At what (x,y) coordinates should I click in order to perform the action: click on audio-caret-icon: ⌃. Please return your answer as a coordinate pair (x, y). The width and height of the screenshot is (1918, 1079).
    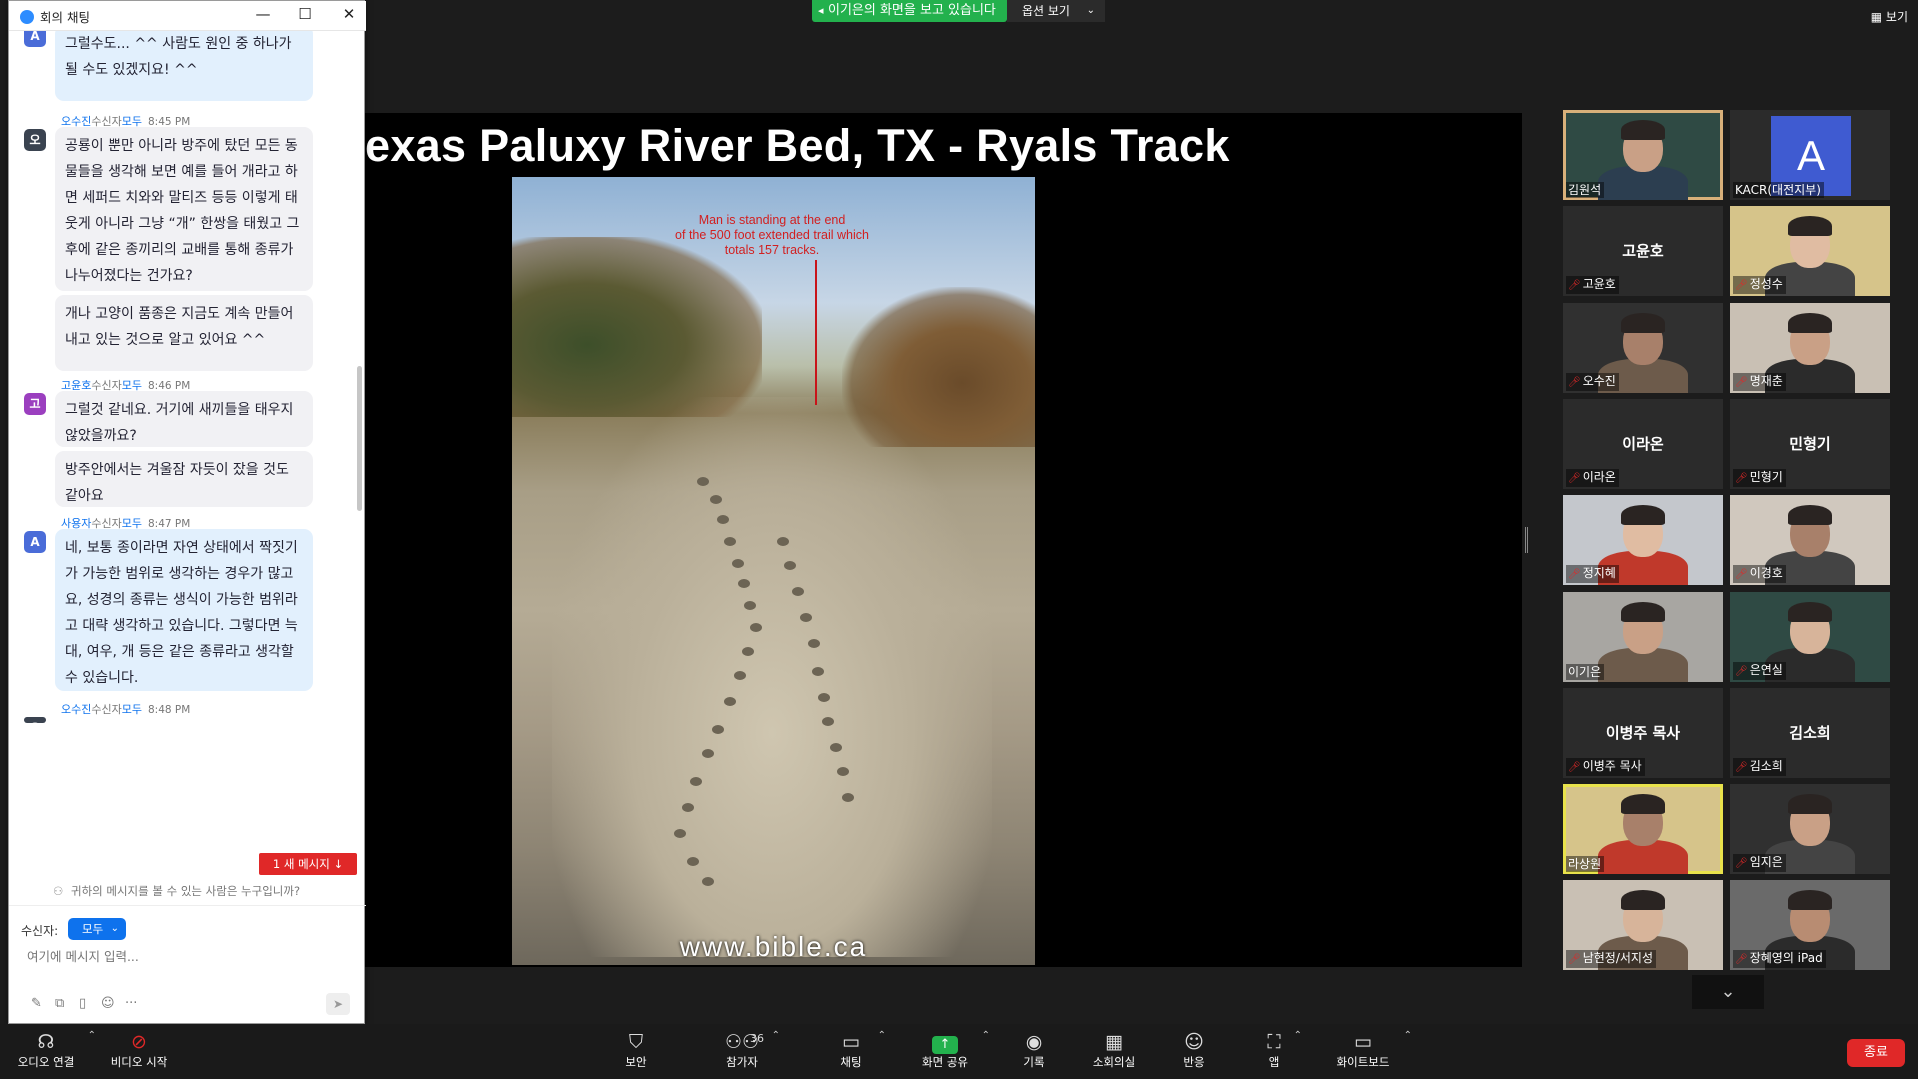
    Looking at the image, I should click on (92, 1035).